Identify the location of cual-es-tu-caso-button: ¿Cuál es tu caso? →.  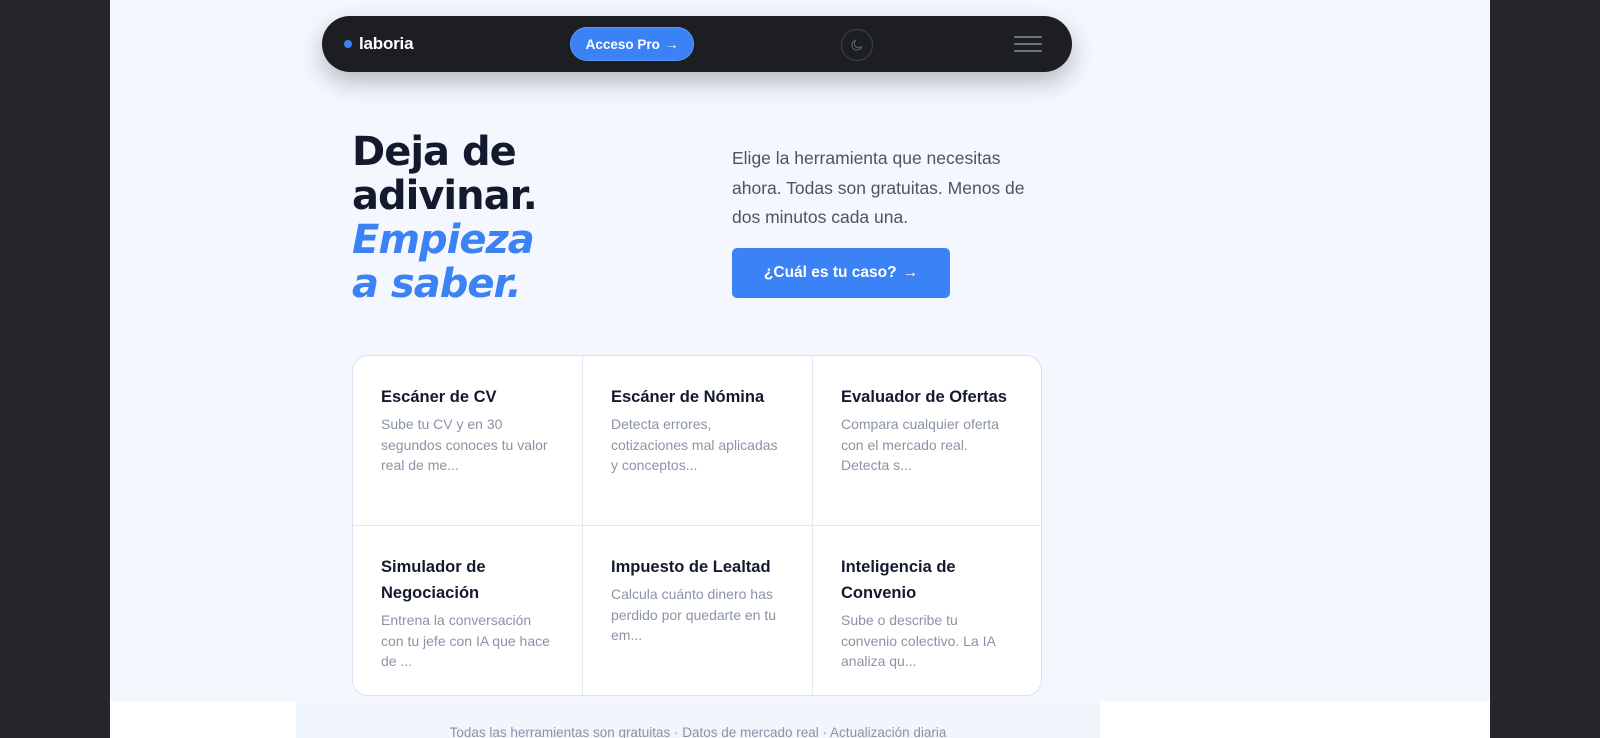
(841, 273).